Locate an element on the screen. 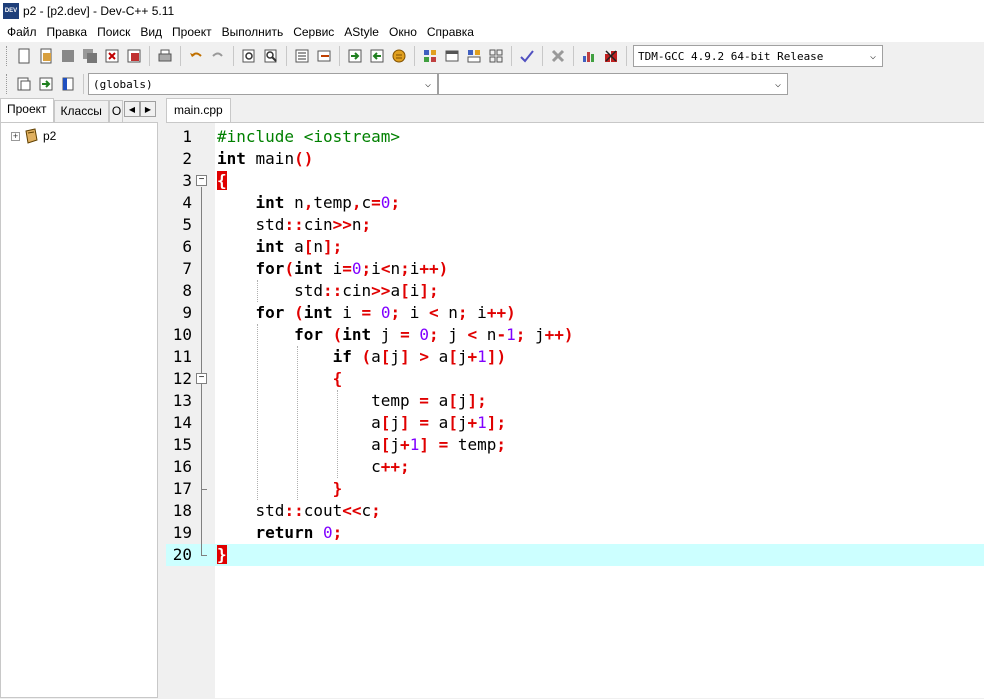  print-icon is located at coordinates (165, 56).